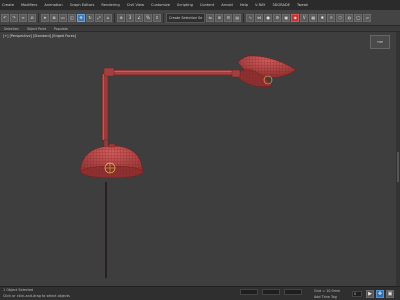 The image size is (400, 300). Describe the element at coordinates (219, 17) in the screenshot. I see `align-icon: ⊞` at that location.